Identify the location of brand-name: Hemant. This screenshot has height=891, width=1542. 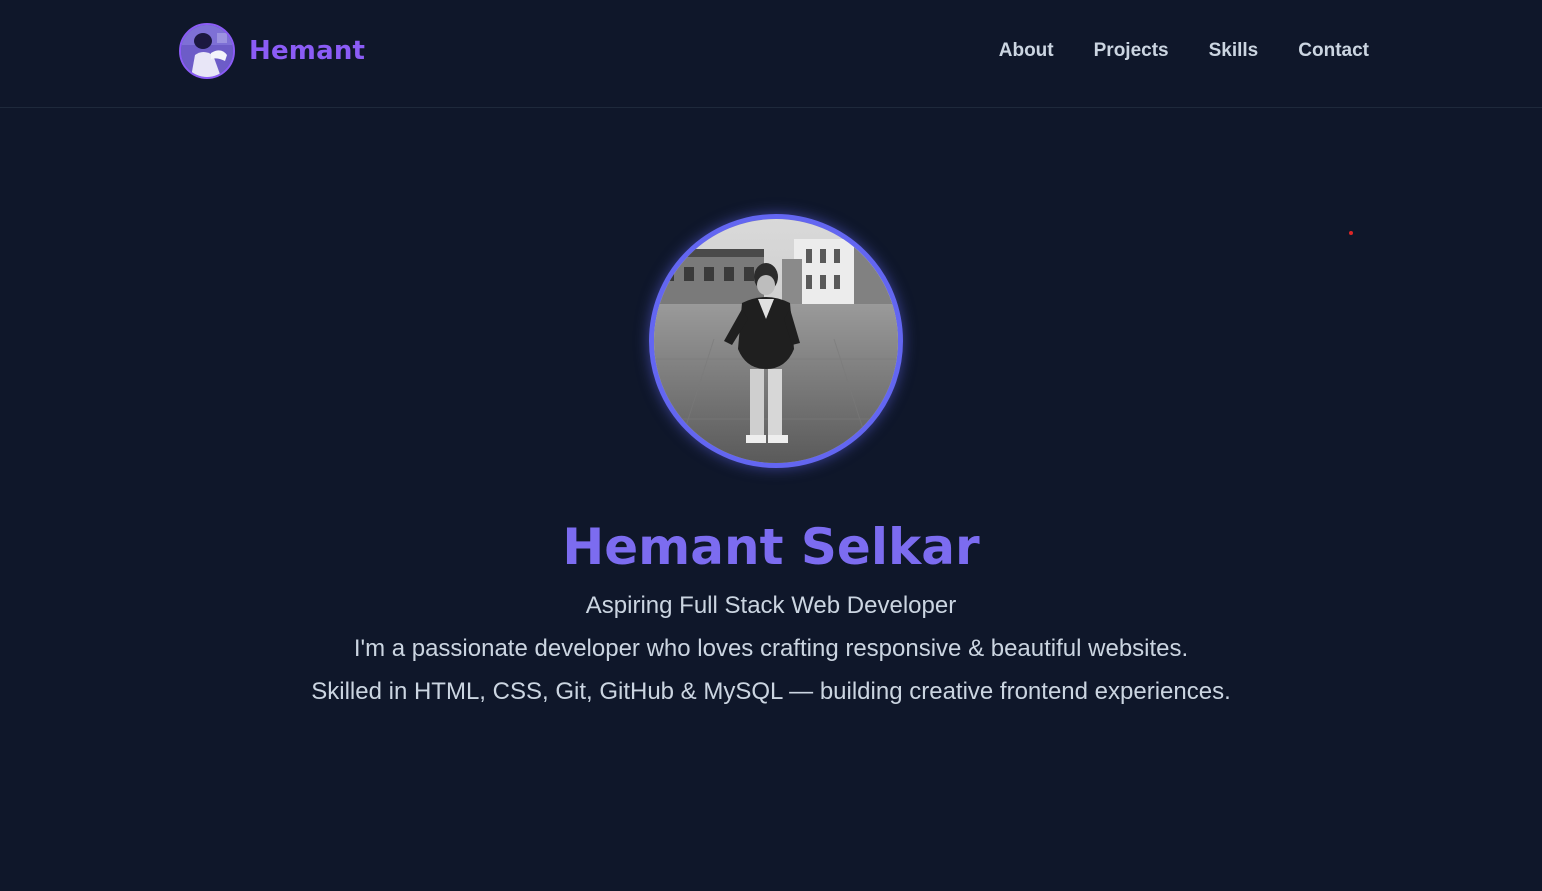
(307, 51).